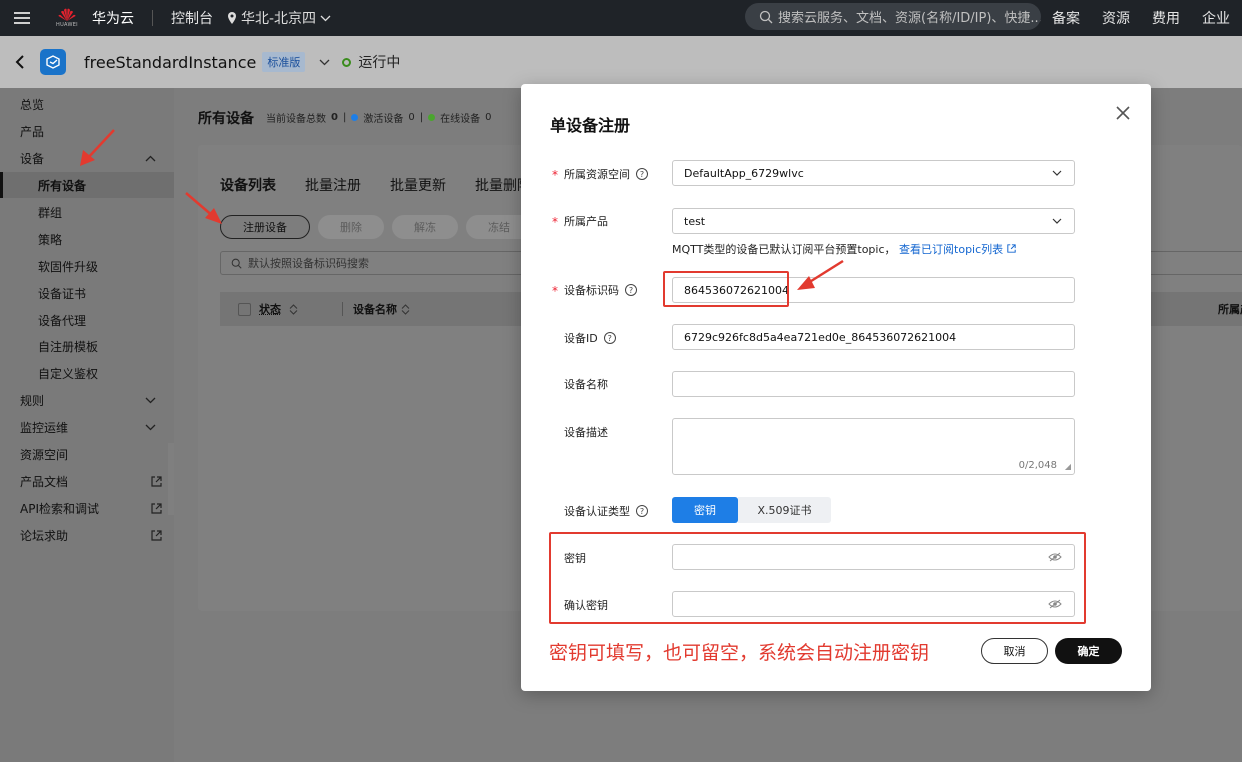 This screenshot has height=762, width=1242. I want to click on back-arrow-icon, so click(20, 62).